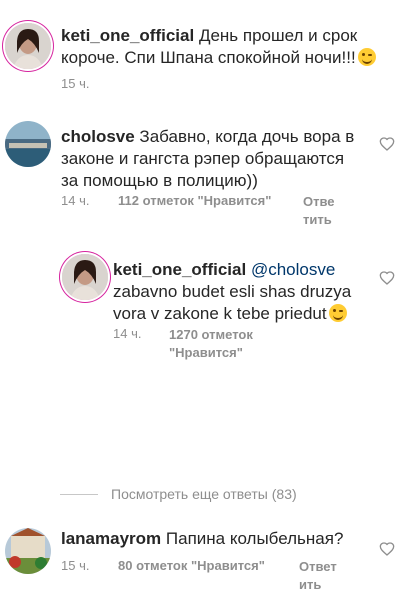 The image size is (400, 600). What do you see at coordinates (252, 538) in the screenshot?
I see `comment-text: Папина колыбельная?` at bounding box center [252, 538].